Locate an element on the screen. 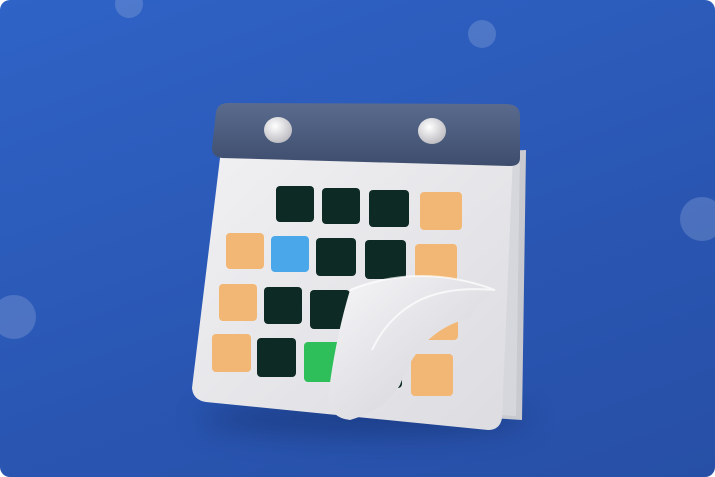 This screenshot has width=715, height=477. binder-ring-right is located at coordinates (432, 131).